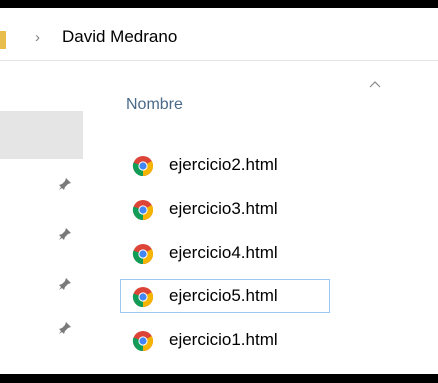 Image resolution: width=438 pixels, height=383 pixels. I want to click on file-list-item: ejercicio3.html, so click(225, 209).